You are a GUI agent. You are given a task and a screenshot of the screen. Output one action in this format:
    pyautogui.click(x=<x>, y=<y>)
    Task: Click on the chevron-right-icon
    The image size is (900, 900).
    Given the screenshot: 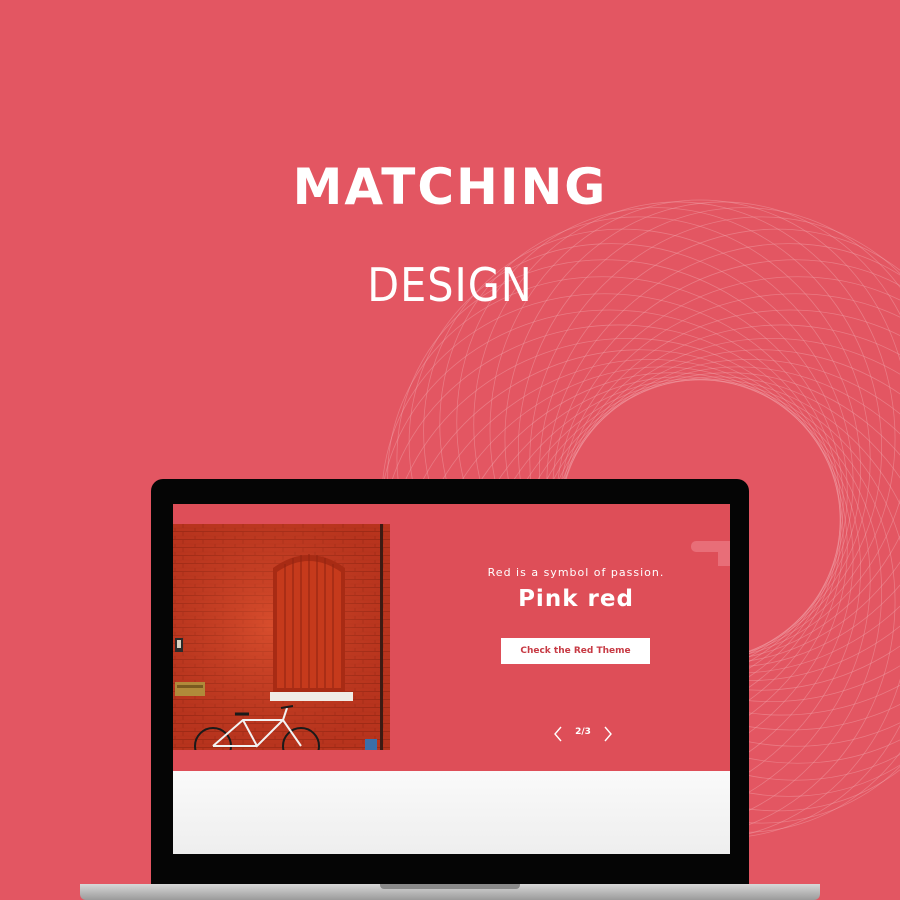 What is the action you would take?
    pyautogui.click(x=608, y=734)
    